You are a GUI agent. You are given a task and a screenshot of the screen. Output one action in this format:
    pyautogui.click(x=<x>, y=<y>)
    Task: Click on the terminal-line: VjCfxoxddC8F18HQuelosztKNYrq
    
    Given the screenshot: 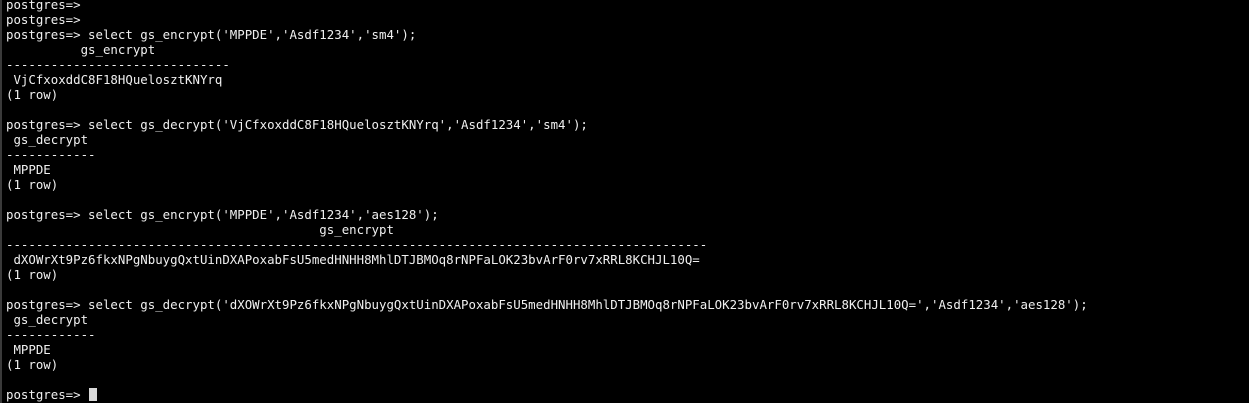 What is the action you would take?
    pyautogui.click(x=114, y=79)
    